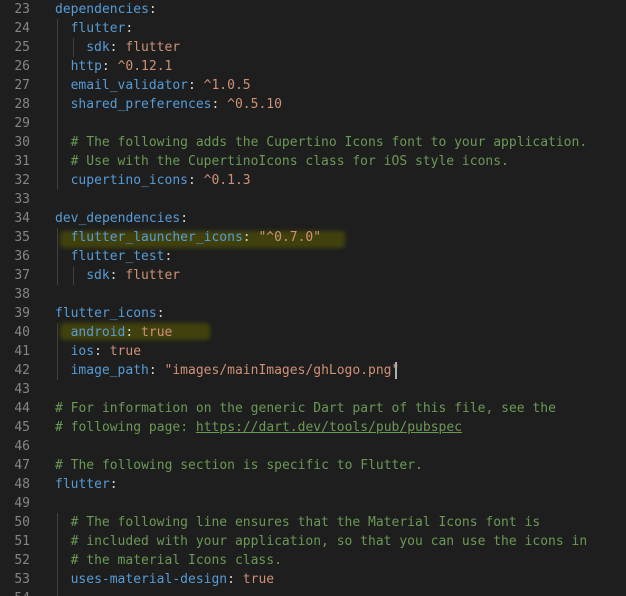 This screenshot has height=596, width=626. Describe the element at coordinates (227, 85) in the screenshot. I see `yaml-value: ^1.0.5` at that location.